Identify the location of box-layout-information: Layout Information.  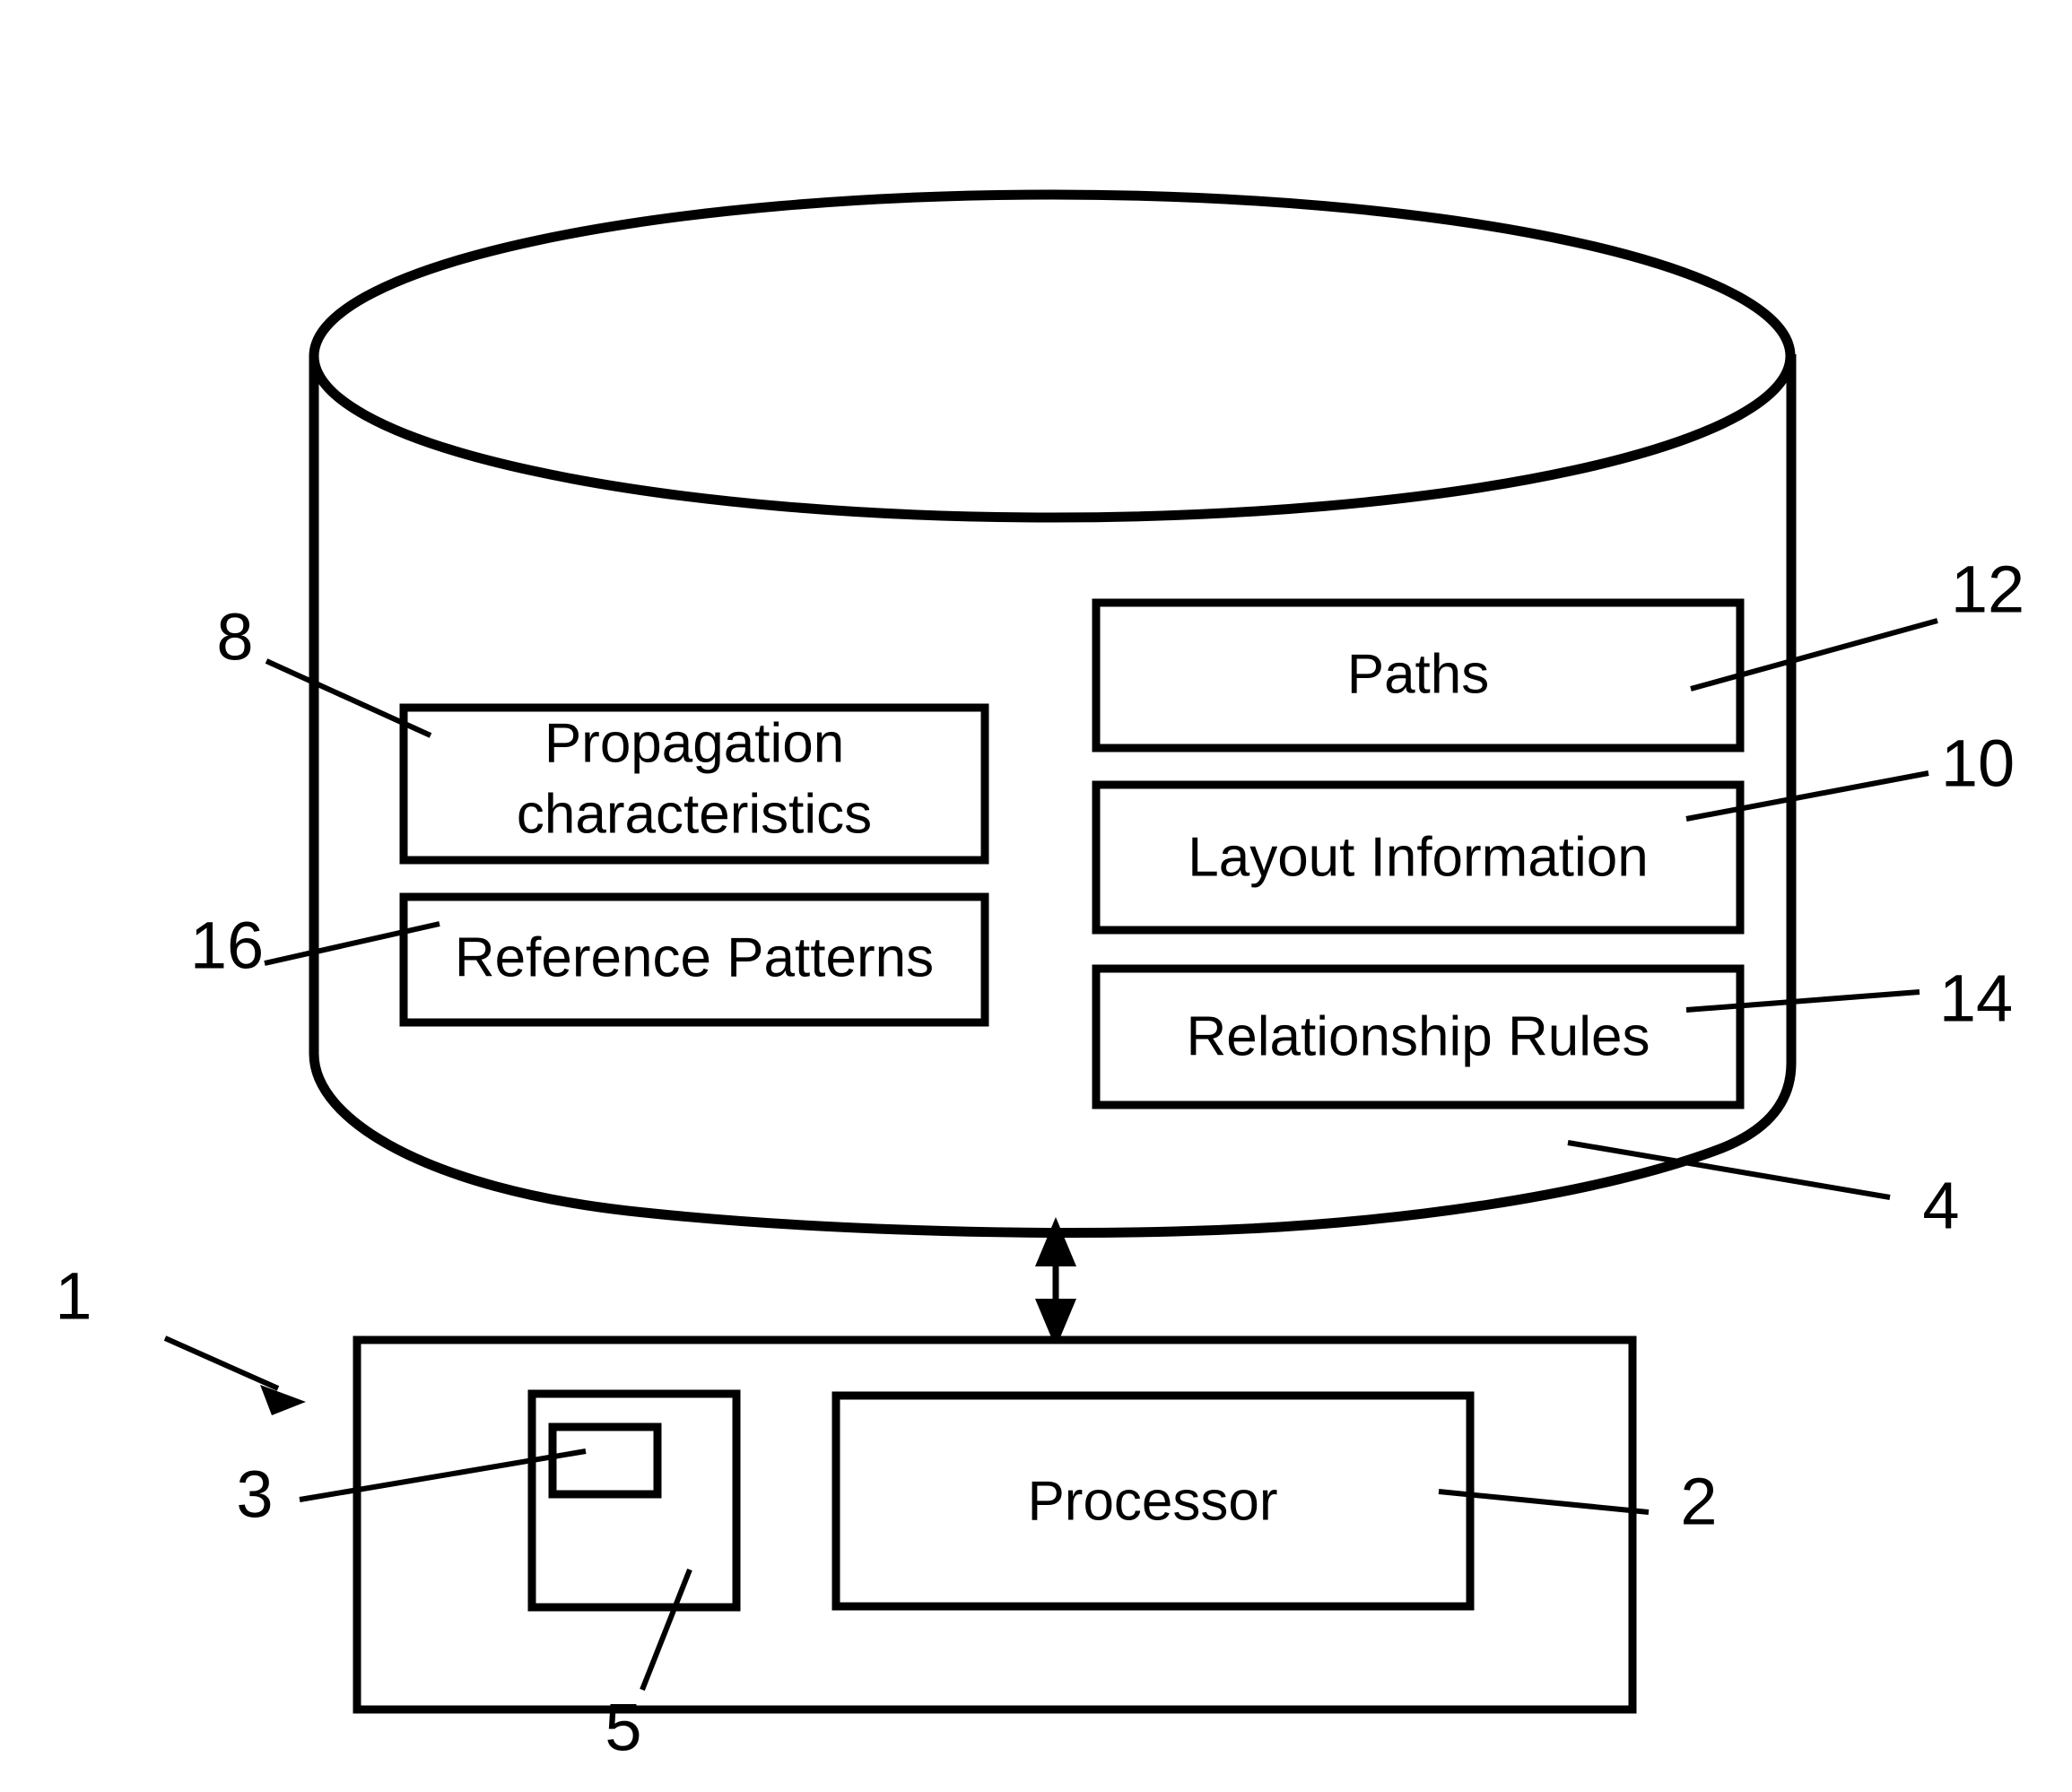
(1418, 857).